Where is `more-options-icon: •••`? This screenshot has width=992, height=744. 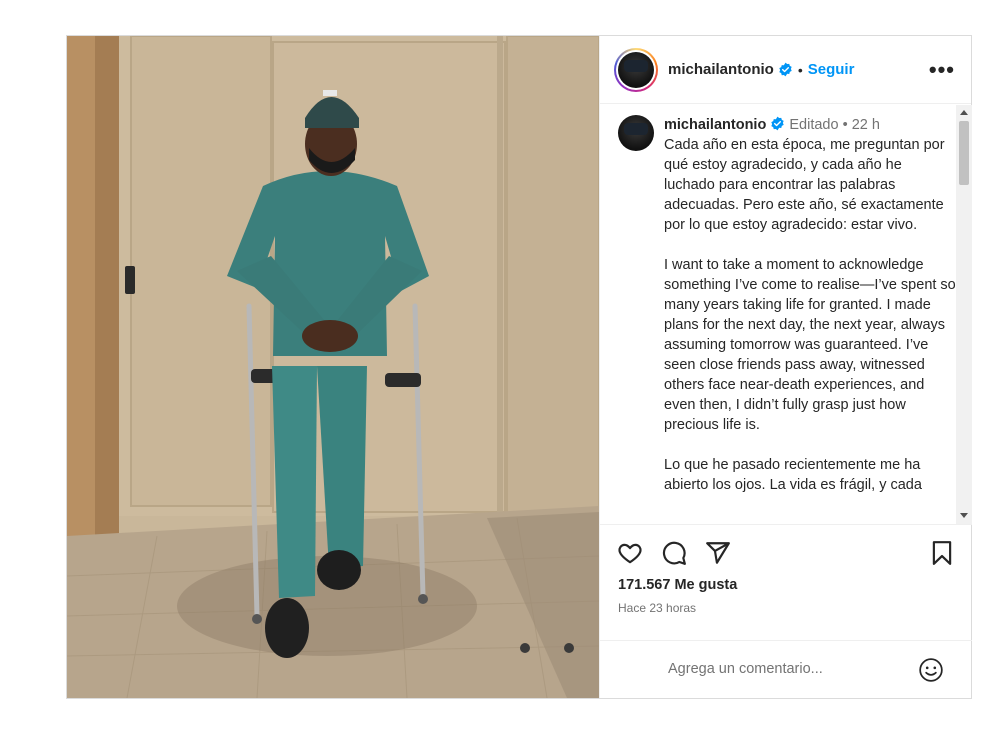
more-options-icon: ••• is located at coordinates (942, 69).